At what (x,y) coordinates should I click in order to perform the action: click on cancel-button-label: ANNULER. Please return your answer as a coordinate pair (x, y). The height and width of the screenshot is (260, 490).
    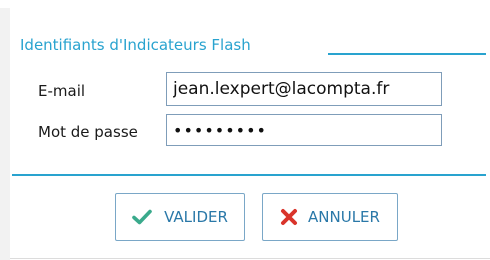
    Looking at the image, I should click on (344, 217).